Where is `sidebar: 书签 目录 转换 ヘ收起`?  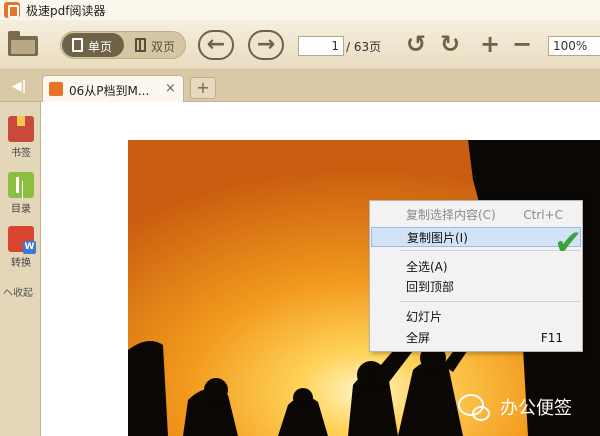 sidebar: 书签 目录 转换 ヘ收起 is located at coordinates (20, 269).